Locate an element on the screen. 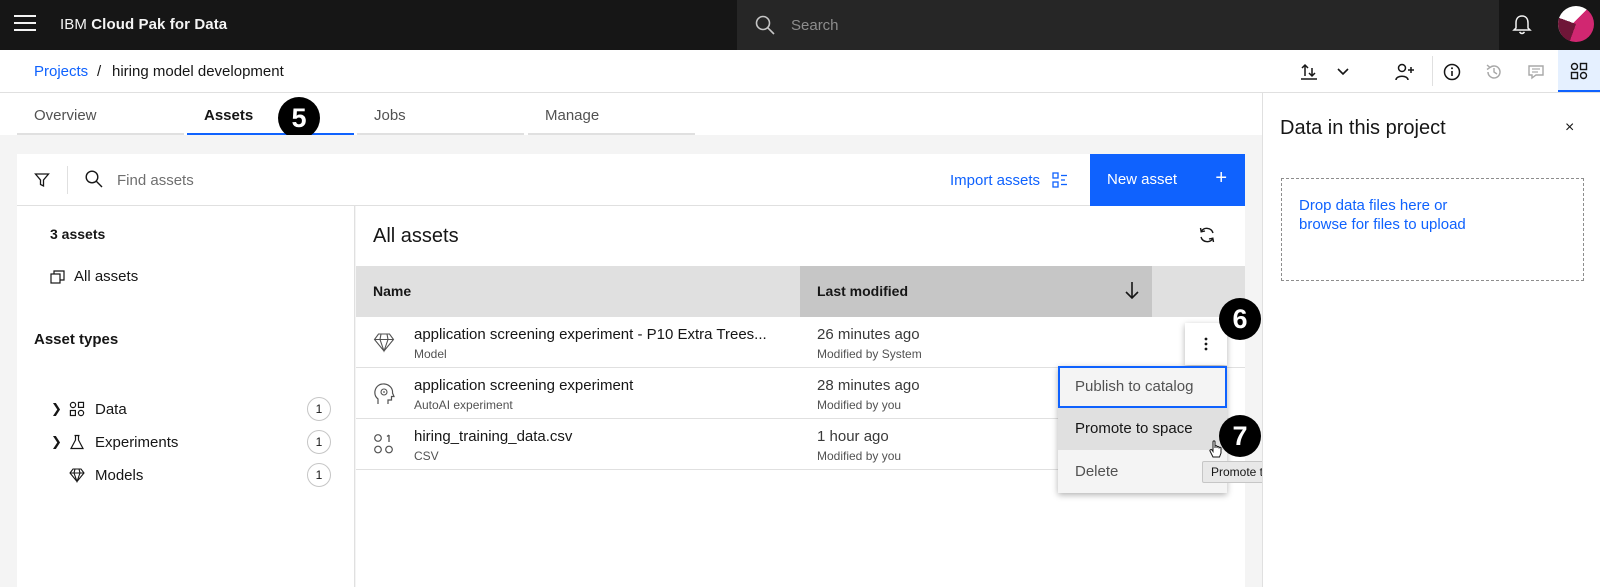  breadcrumb-bar: Projects / hiring model development is located at coordinates (800, 71).